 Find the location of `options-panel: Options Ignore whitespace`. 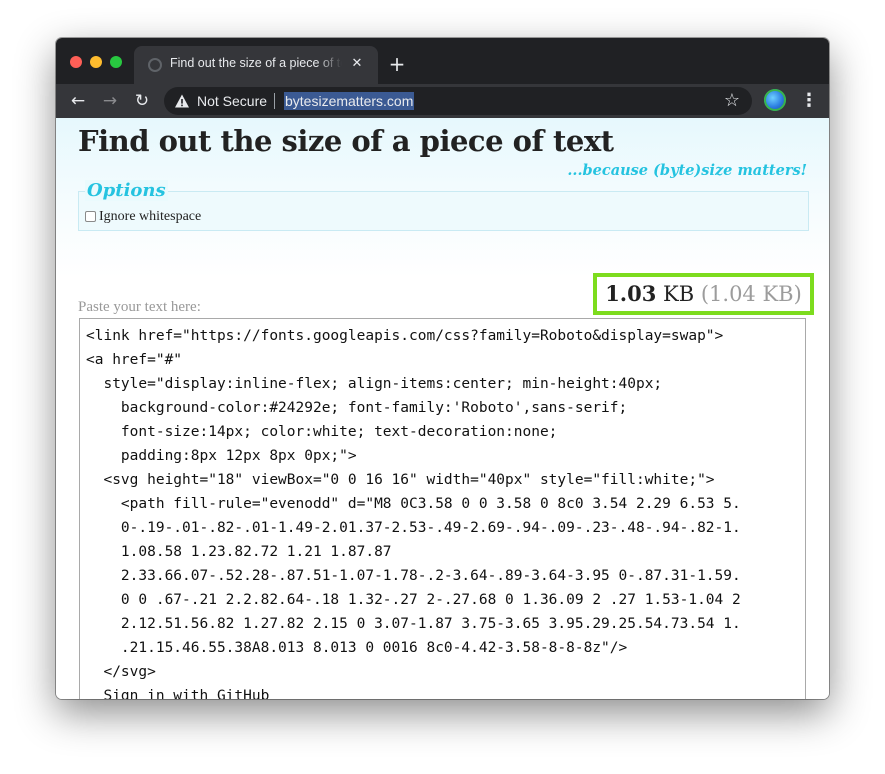

options-panel: Options Ignore whitespace is located at coordinates (443, 205).